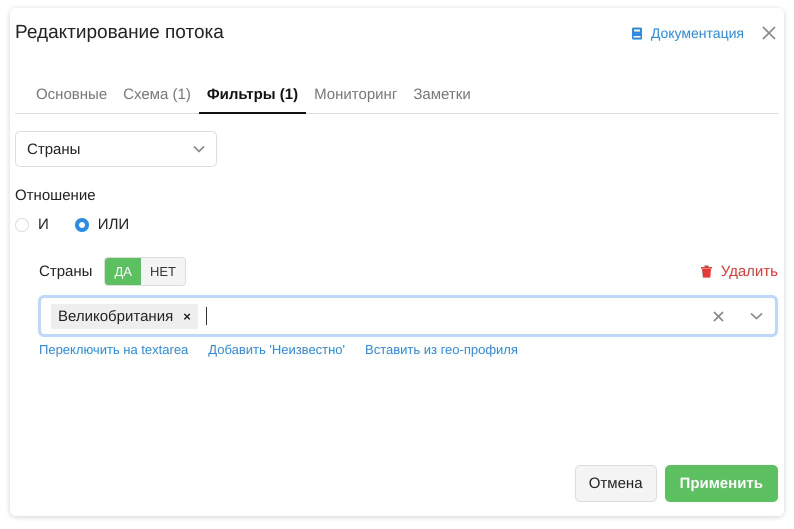 The height and width of the screenshot is (529, 794). Describe the element at coordinates (187, 316) in the screenshot. I see `tag-remove-button: ×` at that location.